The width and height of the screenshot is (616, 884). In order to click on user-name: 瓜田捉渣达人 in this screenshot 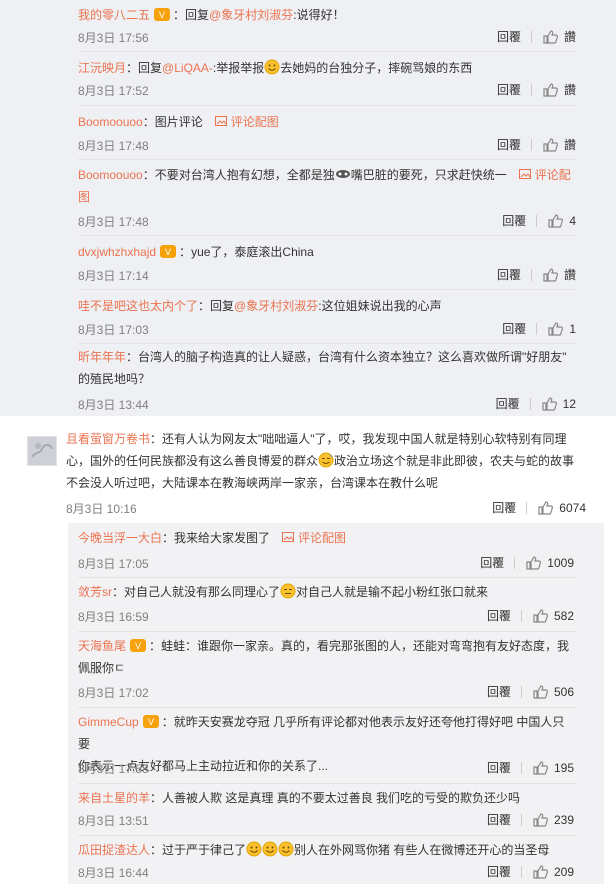, I will do `click(114, 850)`.